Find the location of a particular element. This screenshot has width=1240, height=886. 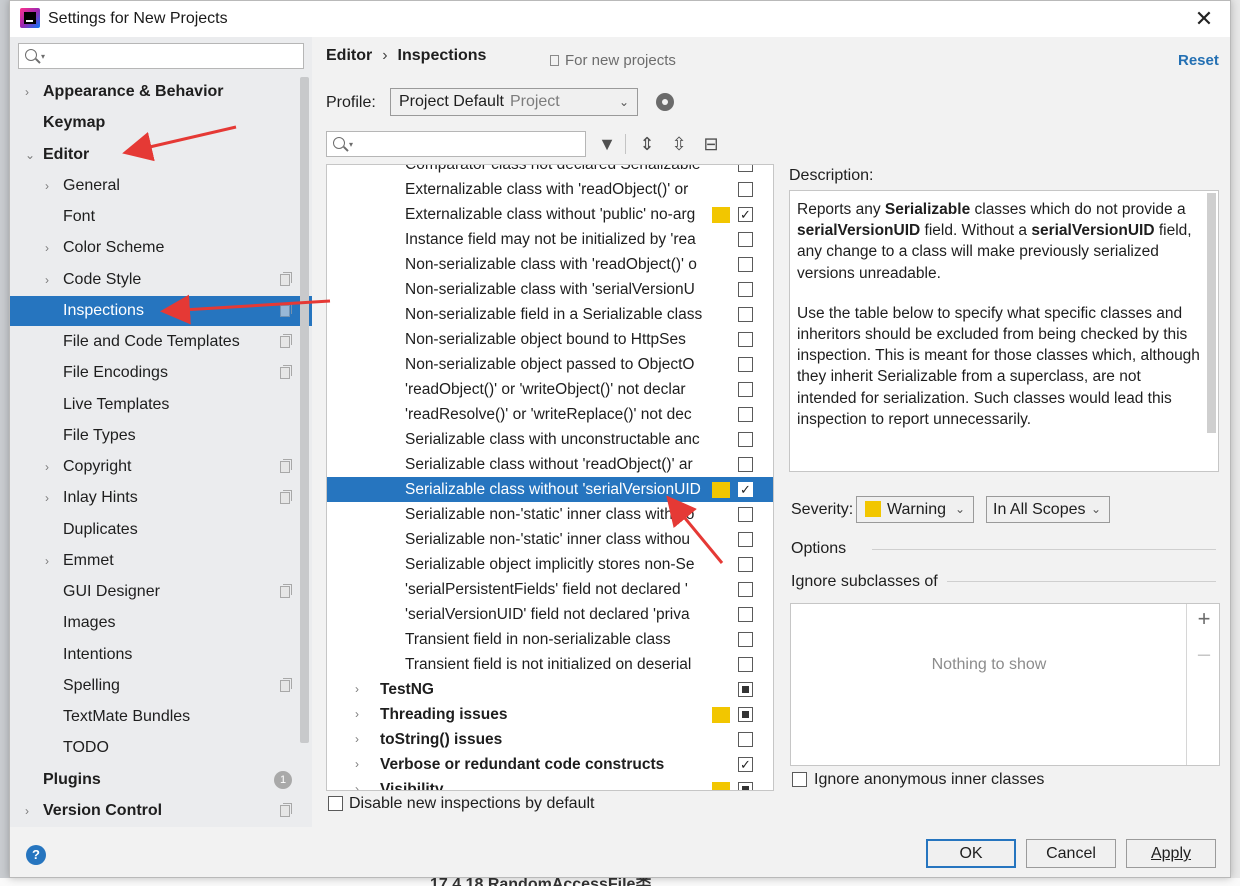

expand-all-icon: ⇕ is located at coordinates (647, 144).